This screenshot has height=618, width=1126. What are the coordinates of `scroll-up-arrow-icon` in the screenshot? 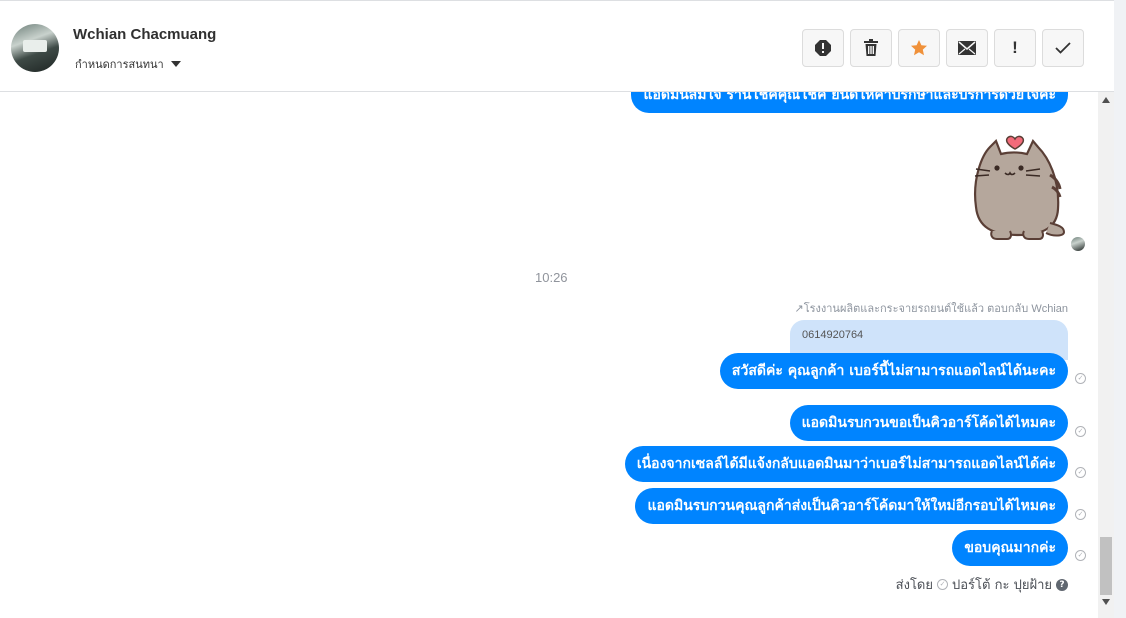 It's located at (1106, 100).